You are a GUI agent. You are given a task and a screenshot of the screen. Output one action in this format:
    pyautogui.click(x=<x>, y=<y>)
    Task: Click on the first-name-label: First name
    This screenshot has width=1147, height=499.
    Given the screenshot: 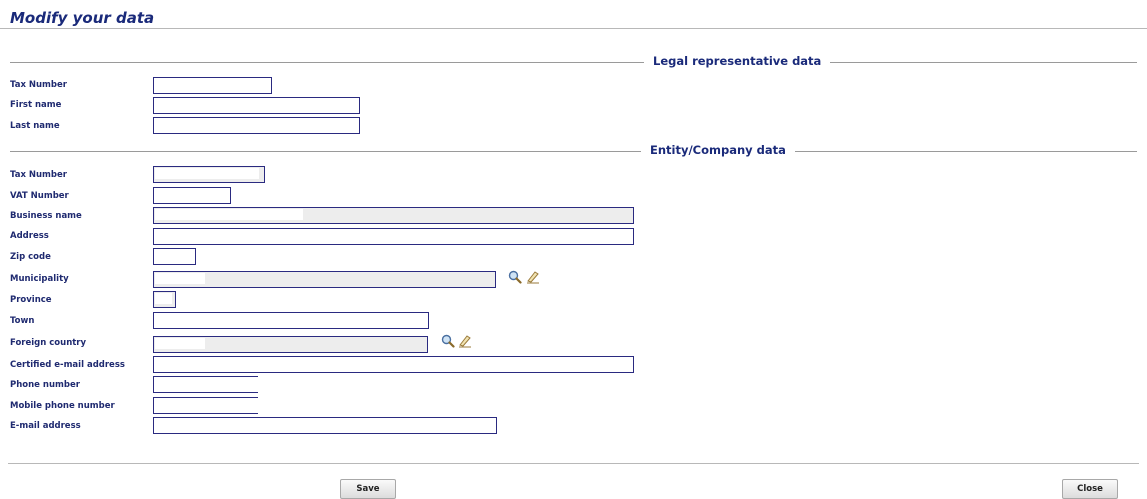 What is the action you would take?
    pyautogui.click(x=36, y=105)
    